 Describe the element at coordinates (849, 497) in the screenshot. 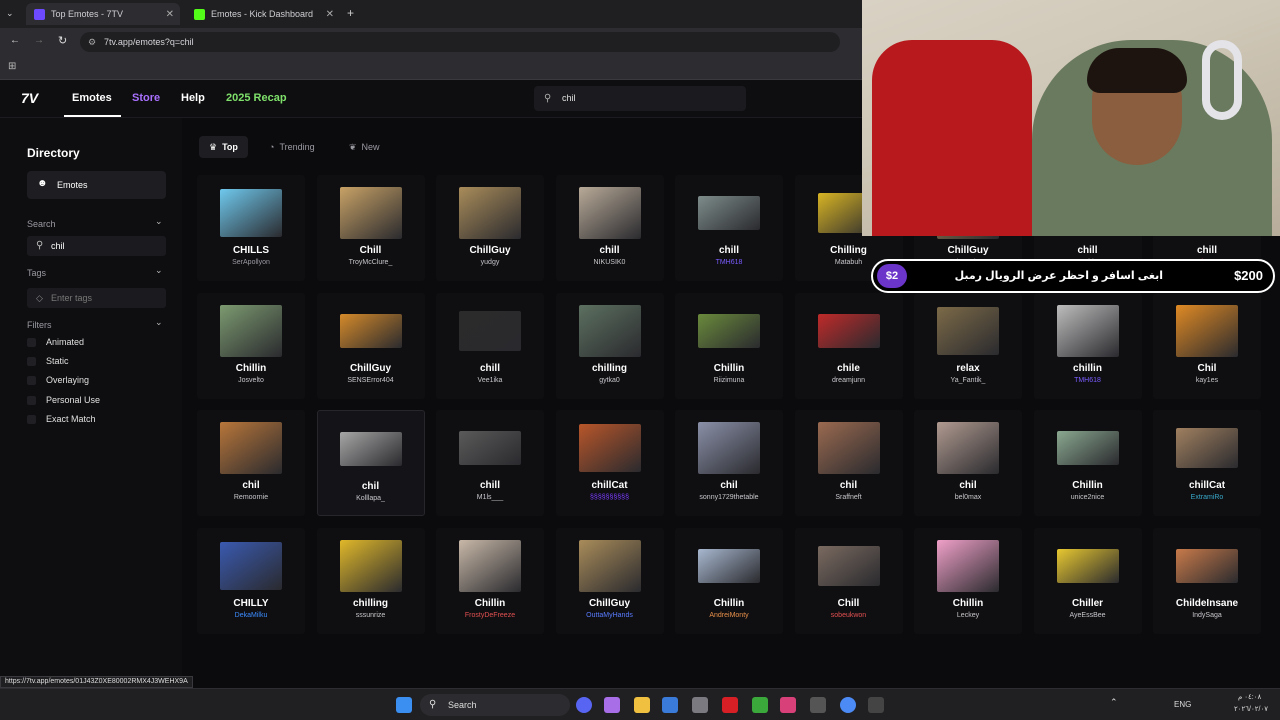

I see `emote-author: Sraffneft` at that location.